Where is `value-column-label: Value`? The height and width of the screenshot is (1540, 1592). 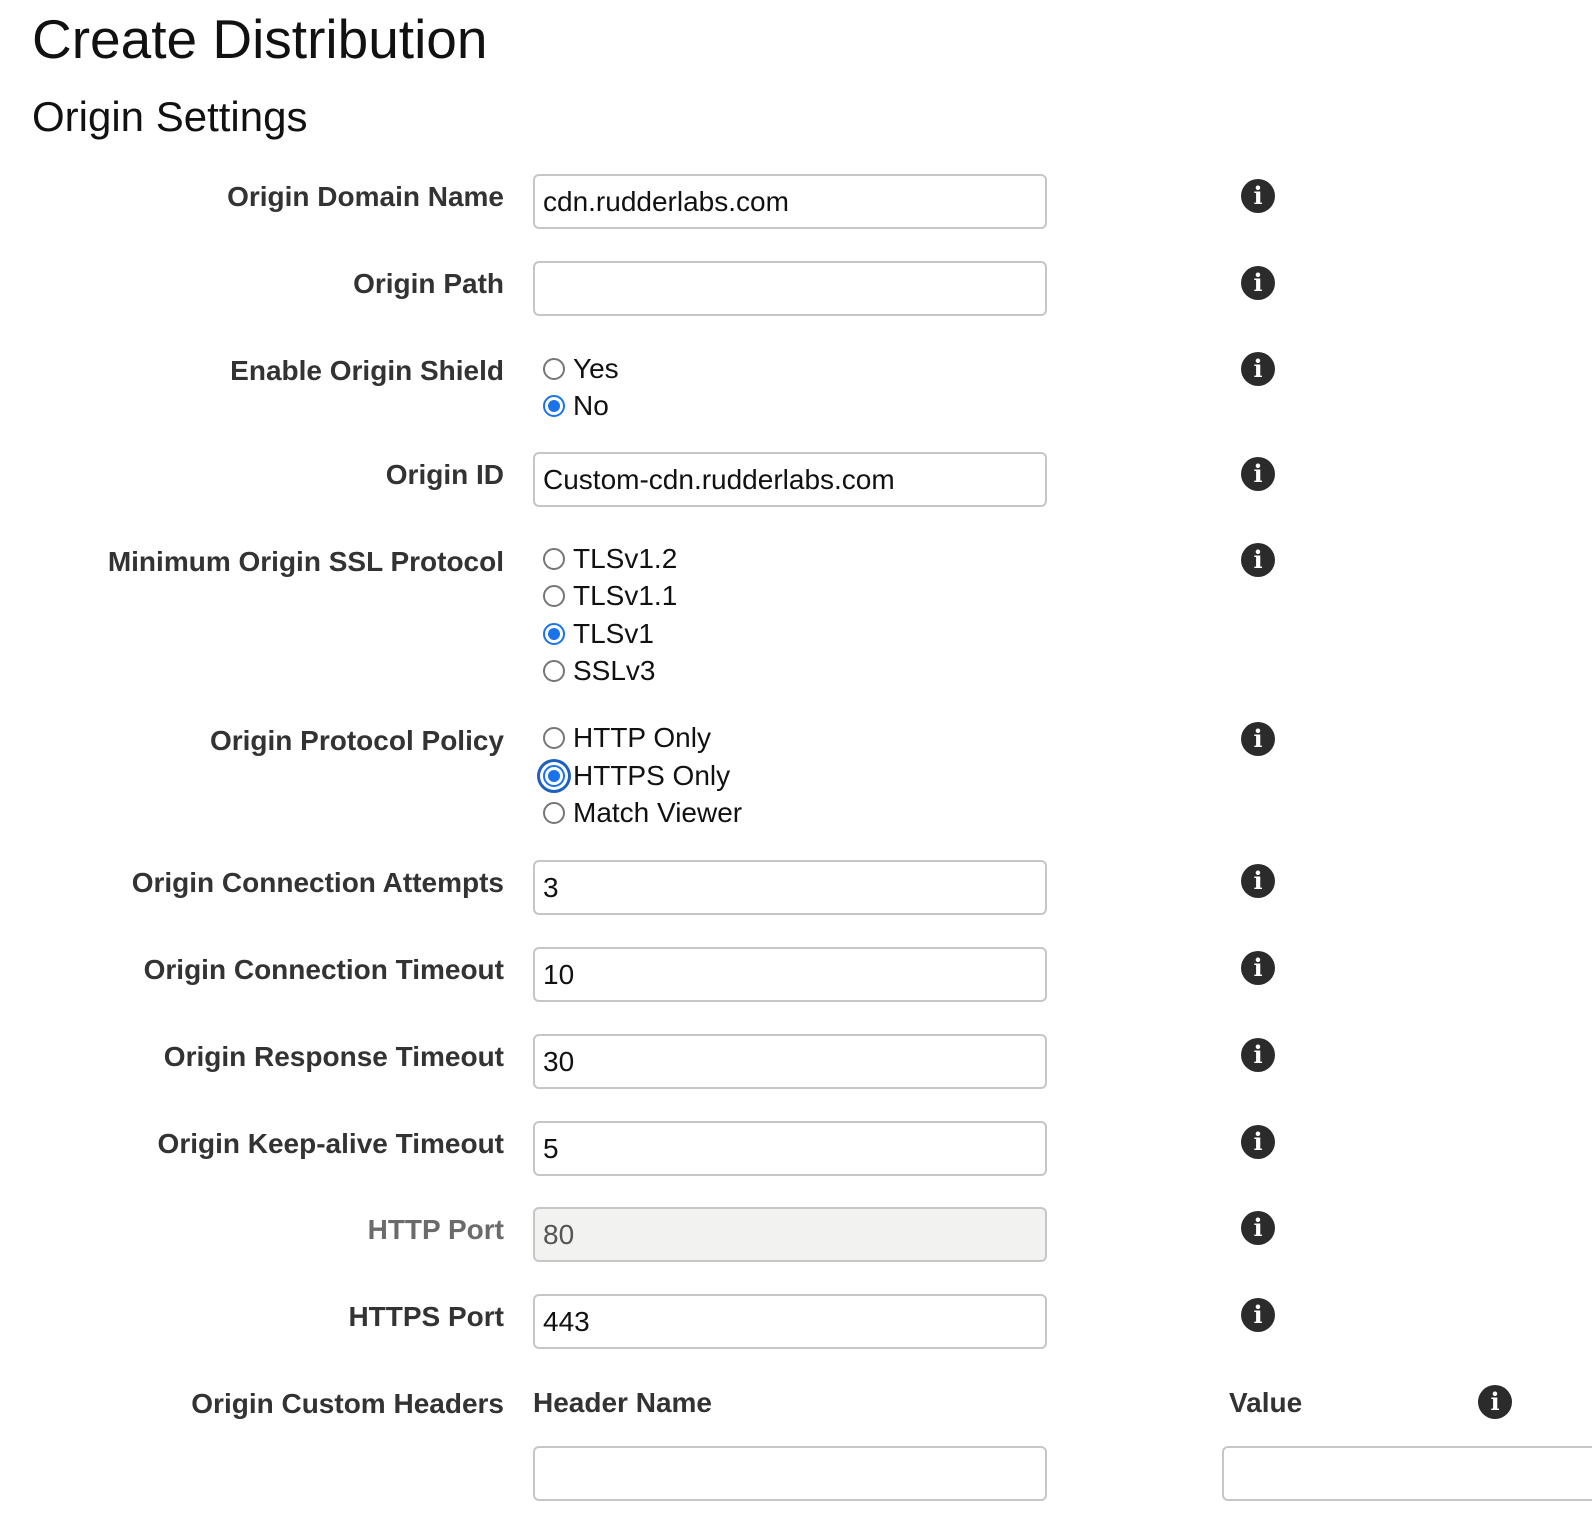 value-column-label: Value is located at coordinates (1266, 1402).